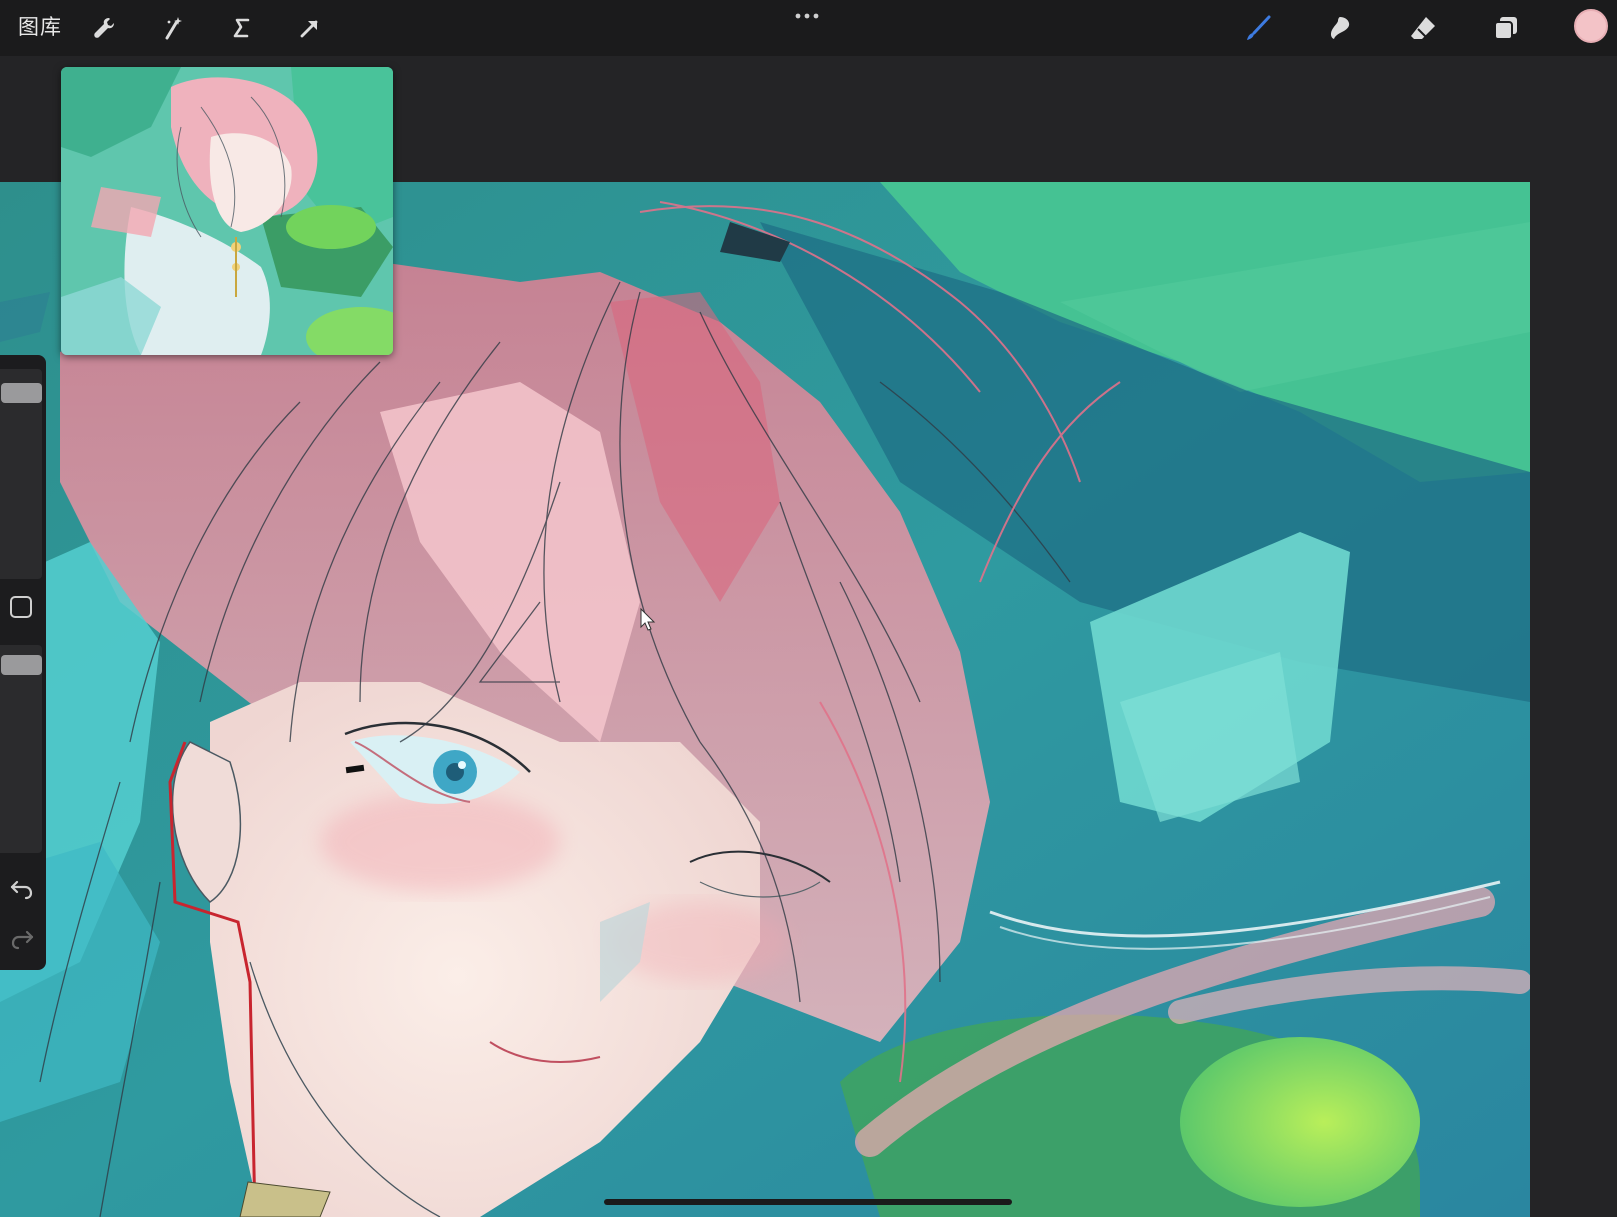 The width and height of the screenshot is (1617, 1217). I want to click on undo-icon, so click(22, 888).